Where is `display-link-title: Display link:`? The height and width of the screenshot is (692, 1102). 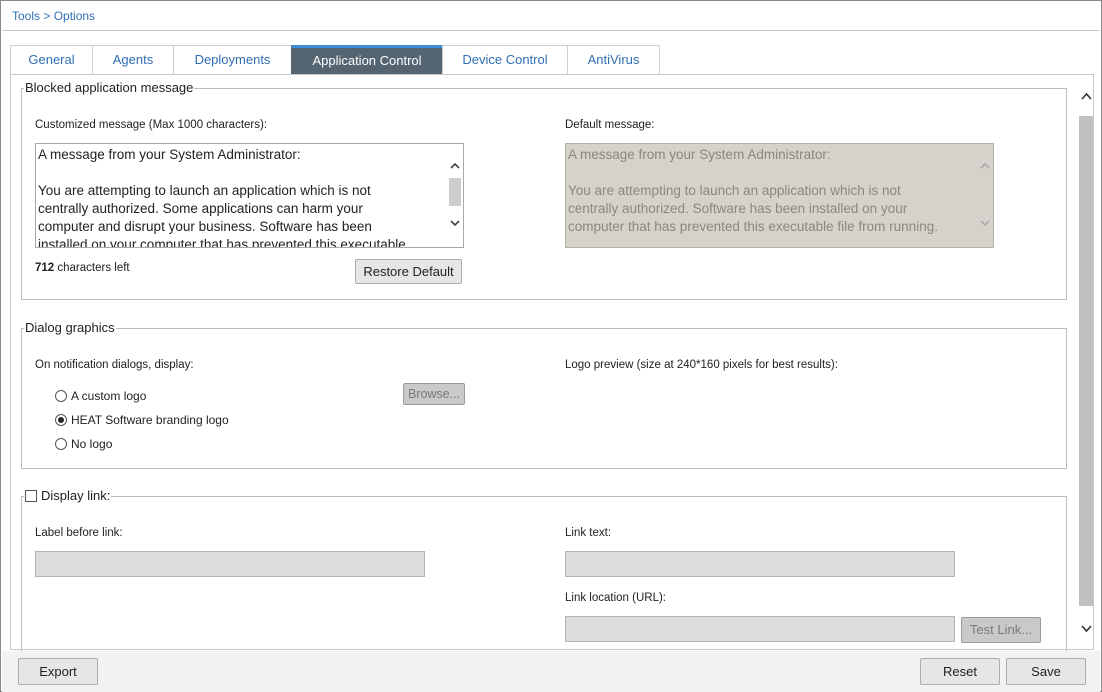
display-link-title: Display link: is located at coordinates (68, 495).